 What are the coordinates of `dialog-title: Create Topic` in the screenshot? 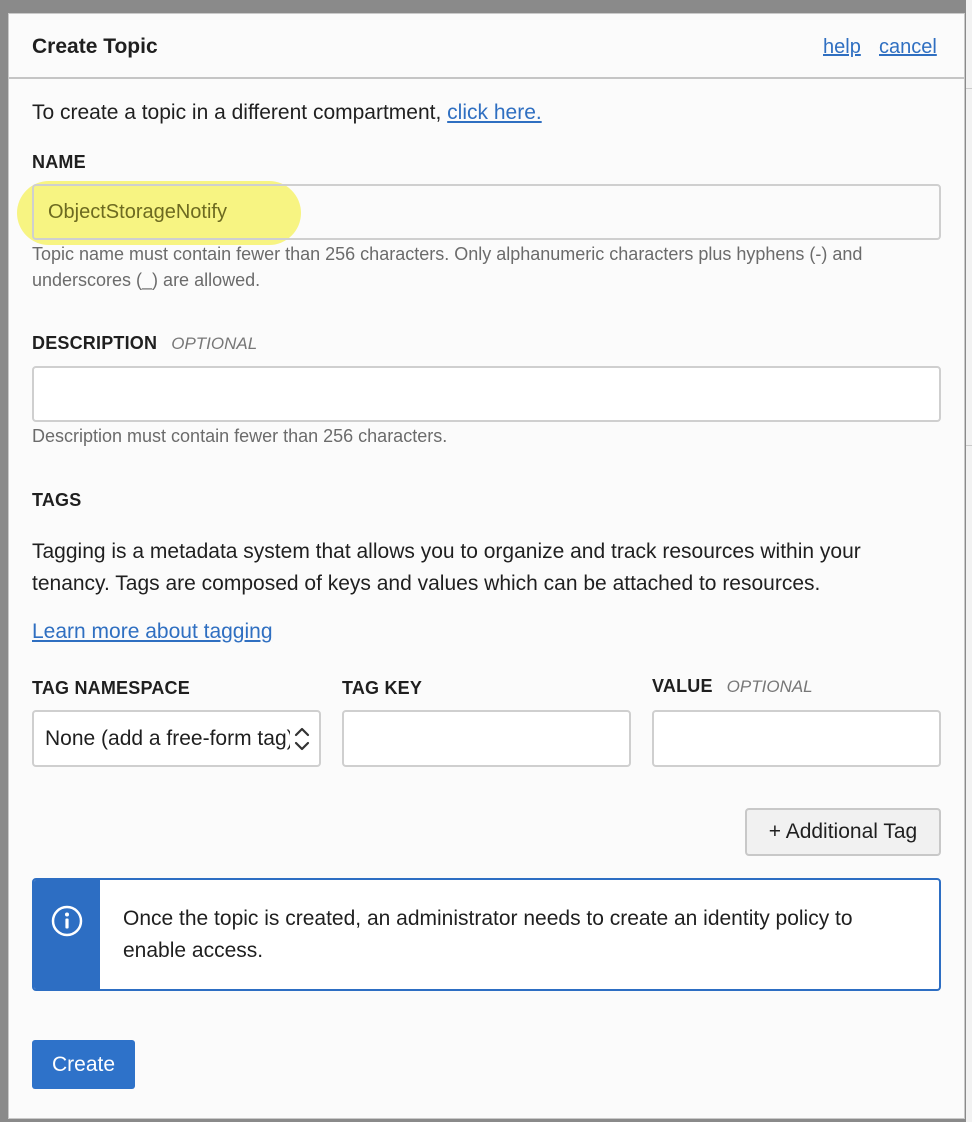 It's located at (95, 46).